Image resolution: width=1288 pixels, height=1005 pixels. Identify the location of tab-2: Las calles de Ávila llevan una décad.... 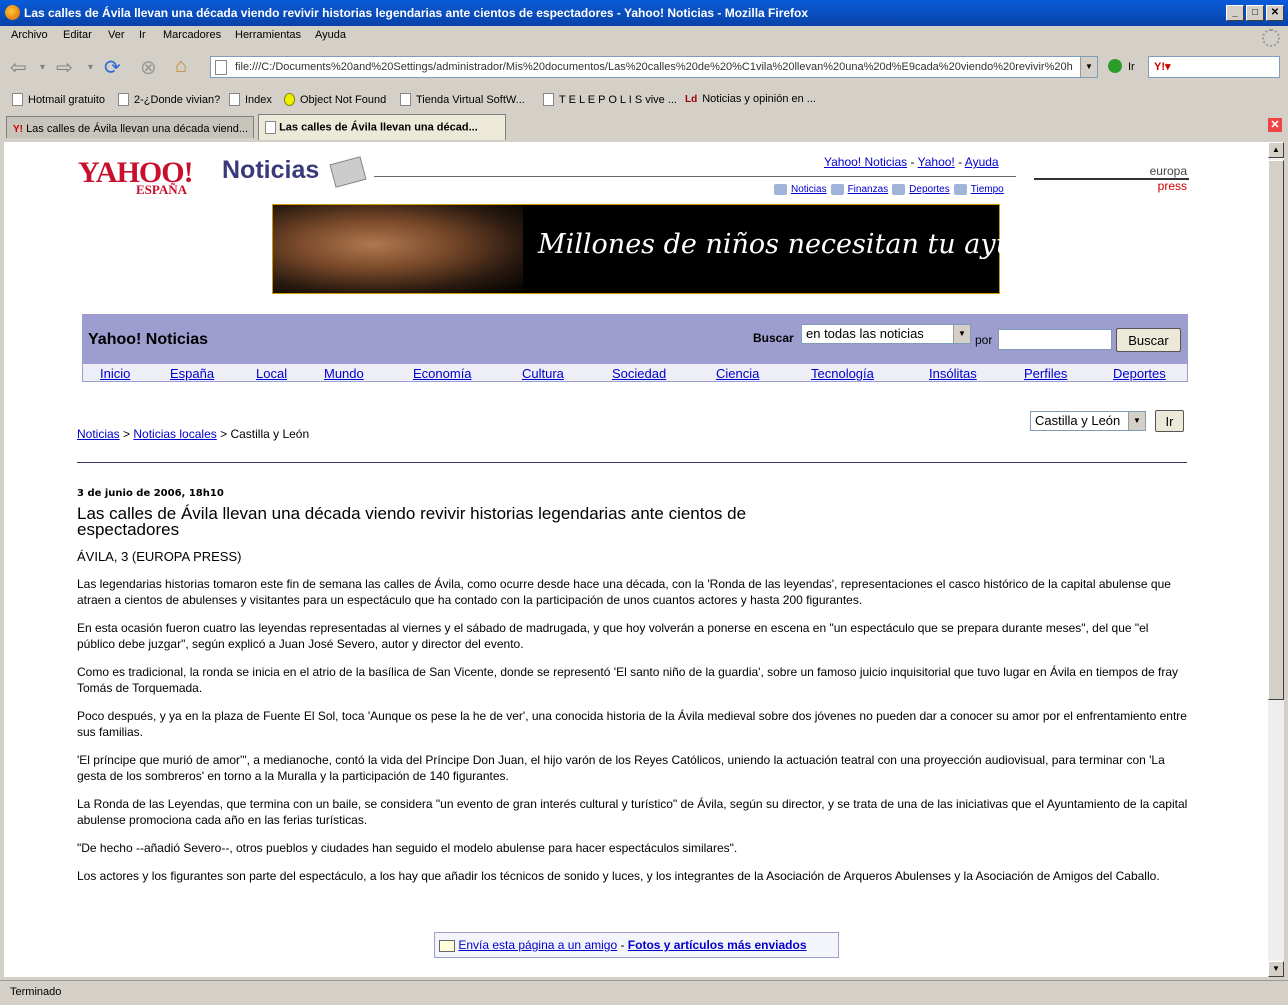
(382, 127).